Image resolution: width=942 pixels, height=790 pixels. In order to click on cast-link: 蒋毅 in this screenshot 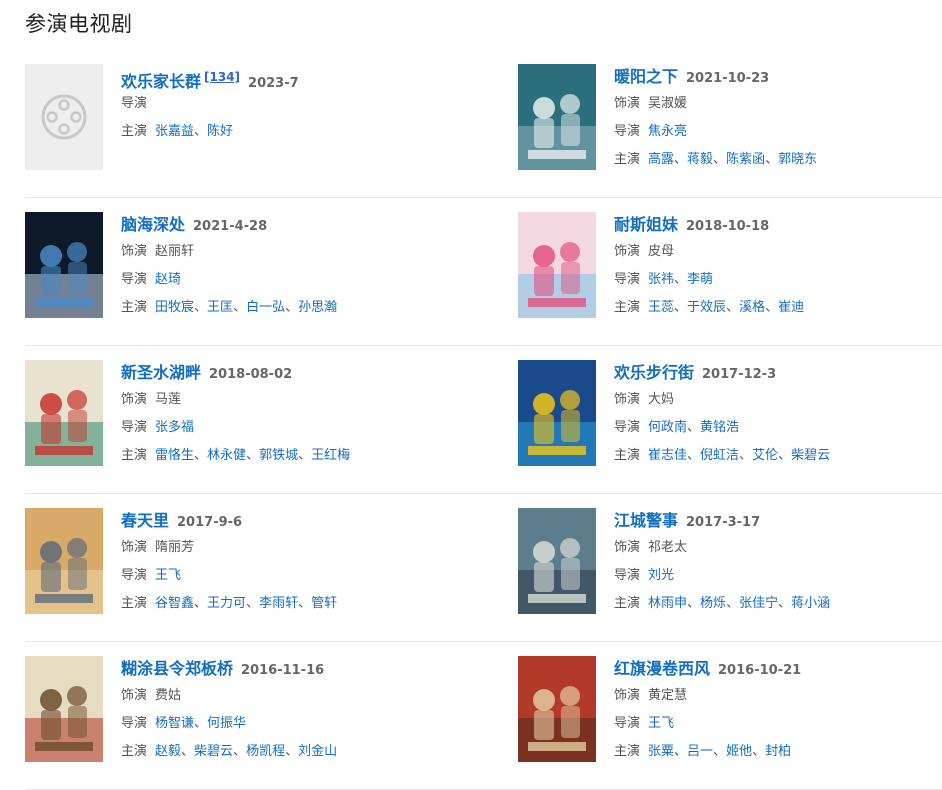, I will do `click(700, 159)`.